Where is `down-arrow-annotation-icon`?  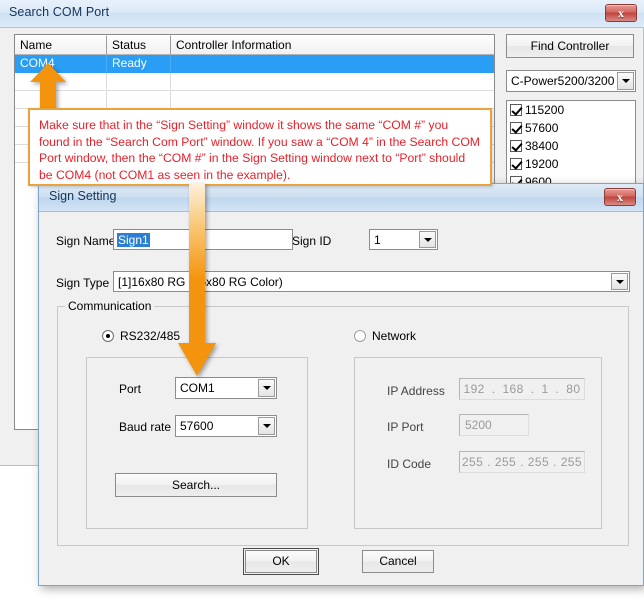 down-arrow-annotation-icon is located at coordinates (197, 279).